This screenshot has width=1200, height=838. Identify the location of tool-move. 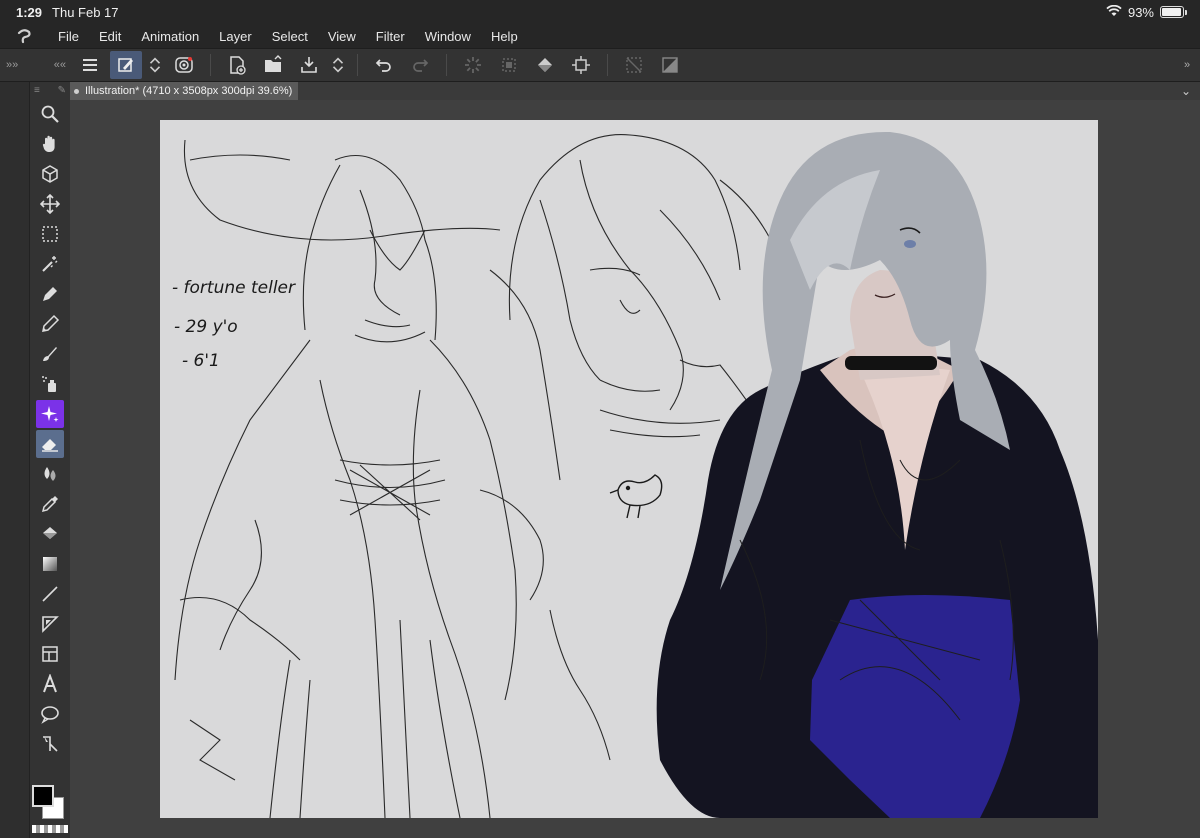
(50, 204).